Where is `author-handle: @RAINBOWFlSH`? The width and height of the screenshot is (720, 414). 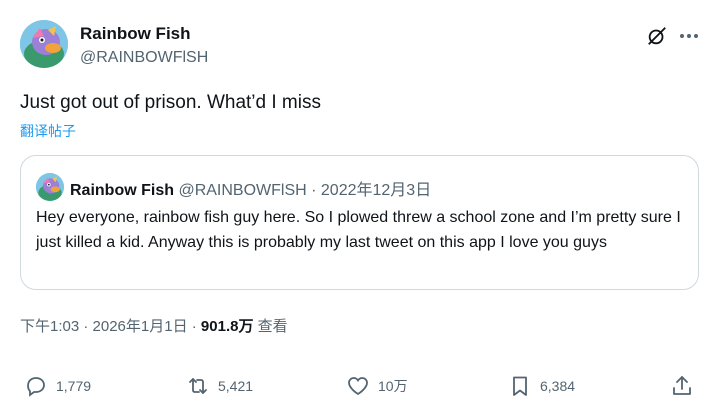 author-handle: @RAINBOWFlSH is located at coordinates (144, 58).